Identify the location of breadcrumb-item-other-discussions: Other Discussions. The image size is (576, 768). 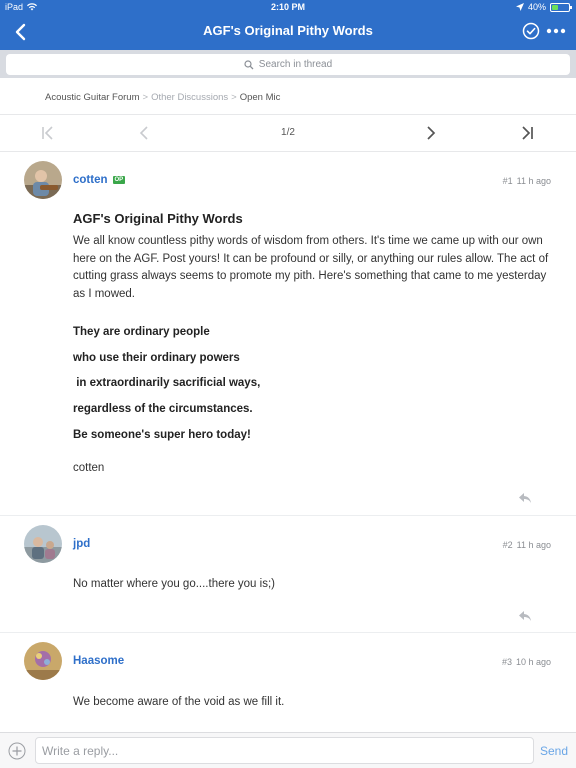
(189, 97).